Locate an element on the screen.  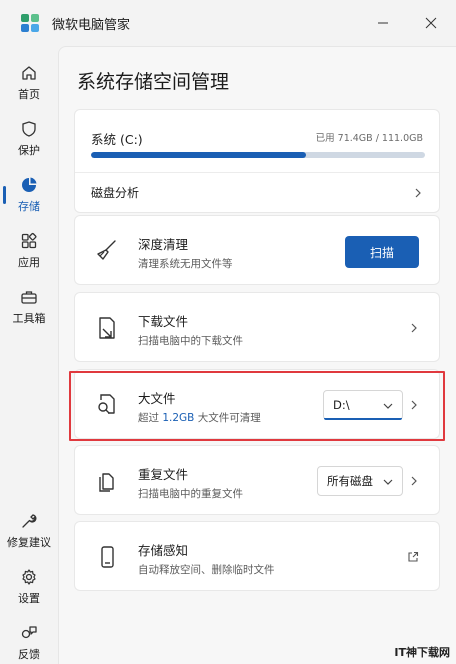
nav-label-apps: 应用 is located at coordinates (29, 262).